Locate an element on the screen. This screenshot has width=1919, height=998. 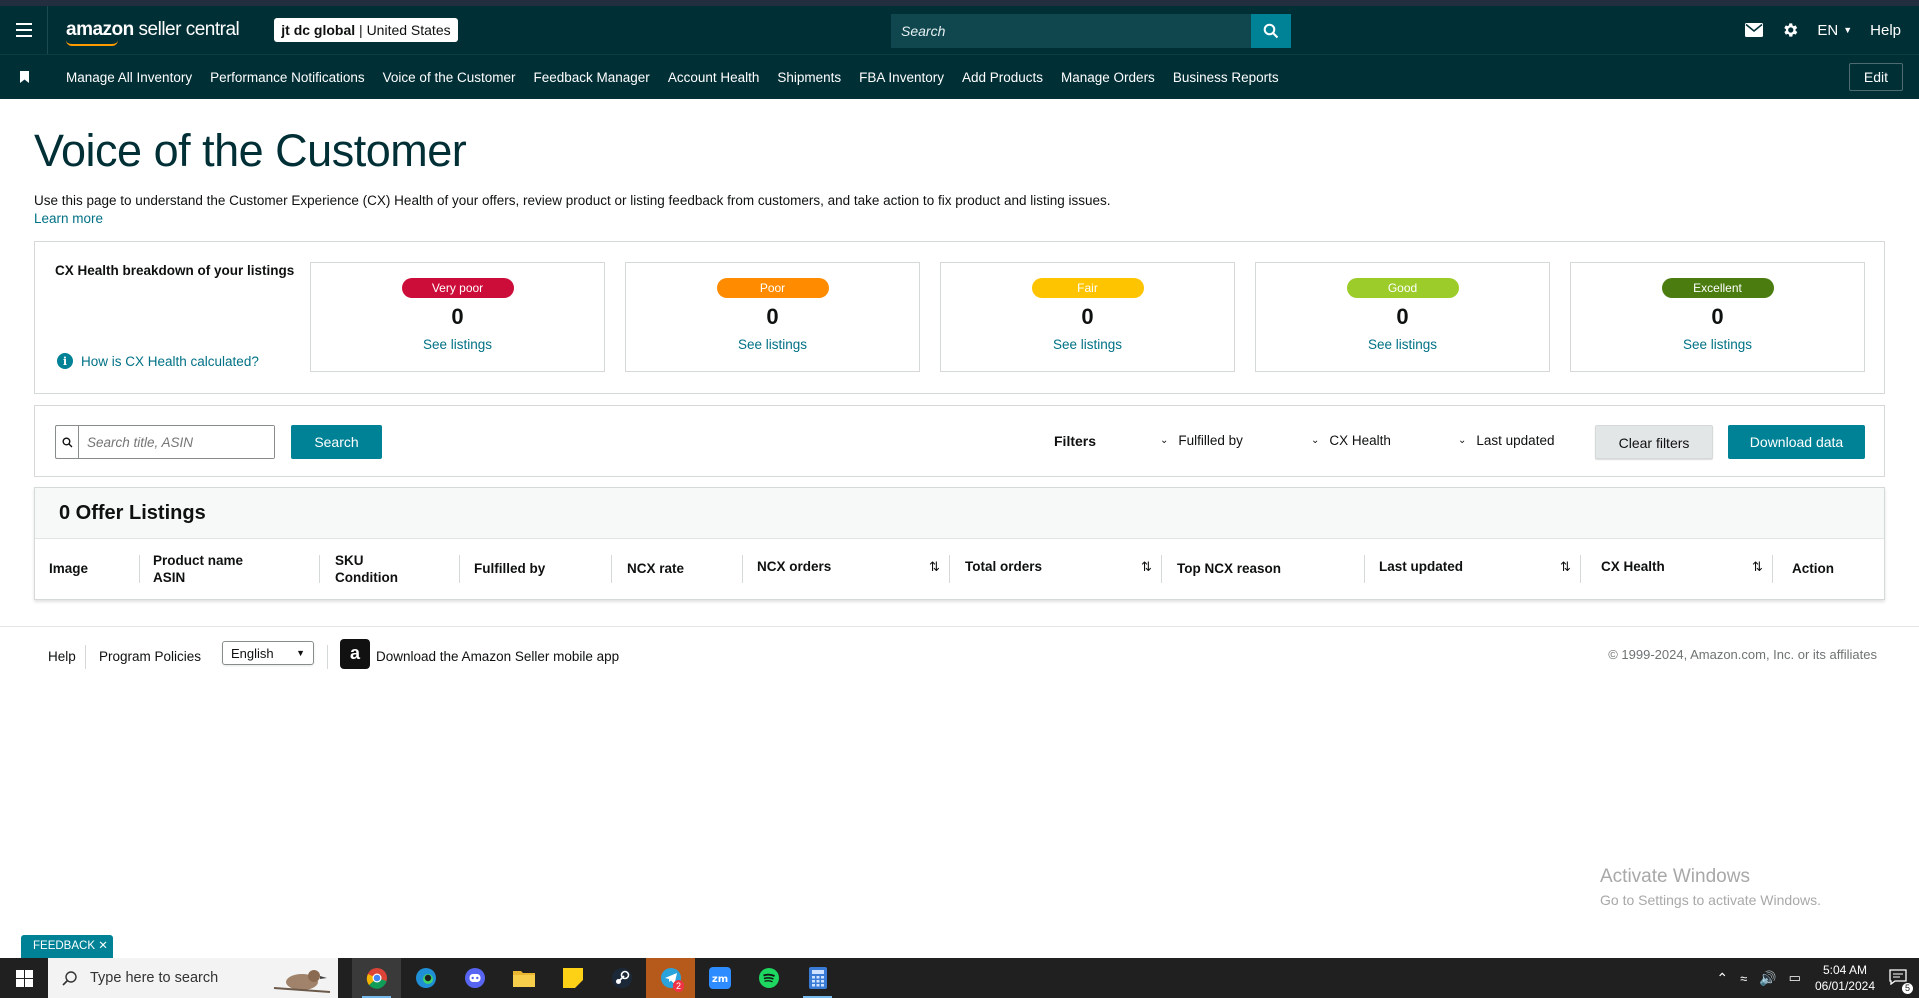
edge-taskbar is located at coordinates (425, 978).